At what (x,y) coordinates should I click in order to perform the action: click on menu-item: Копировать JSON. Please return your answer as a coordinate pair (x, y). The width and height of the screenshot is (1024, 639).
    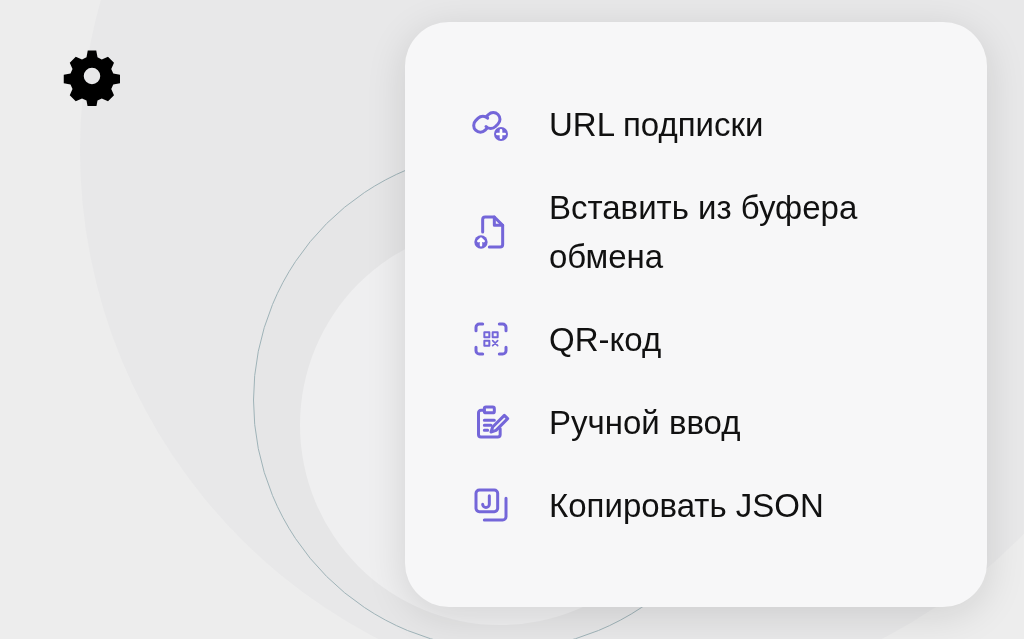
    Looking at the image, I should click on (708, 505).